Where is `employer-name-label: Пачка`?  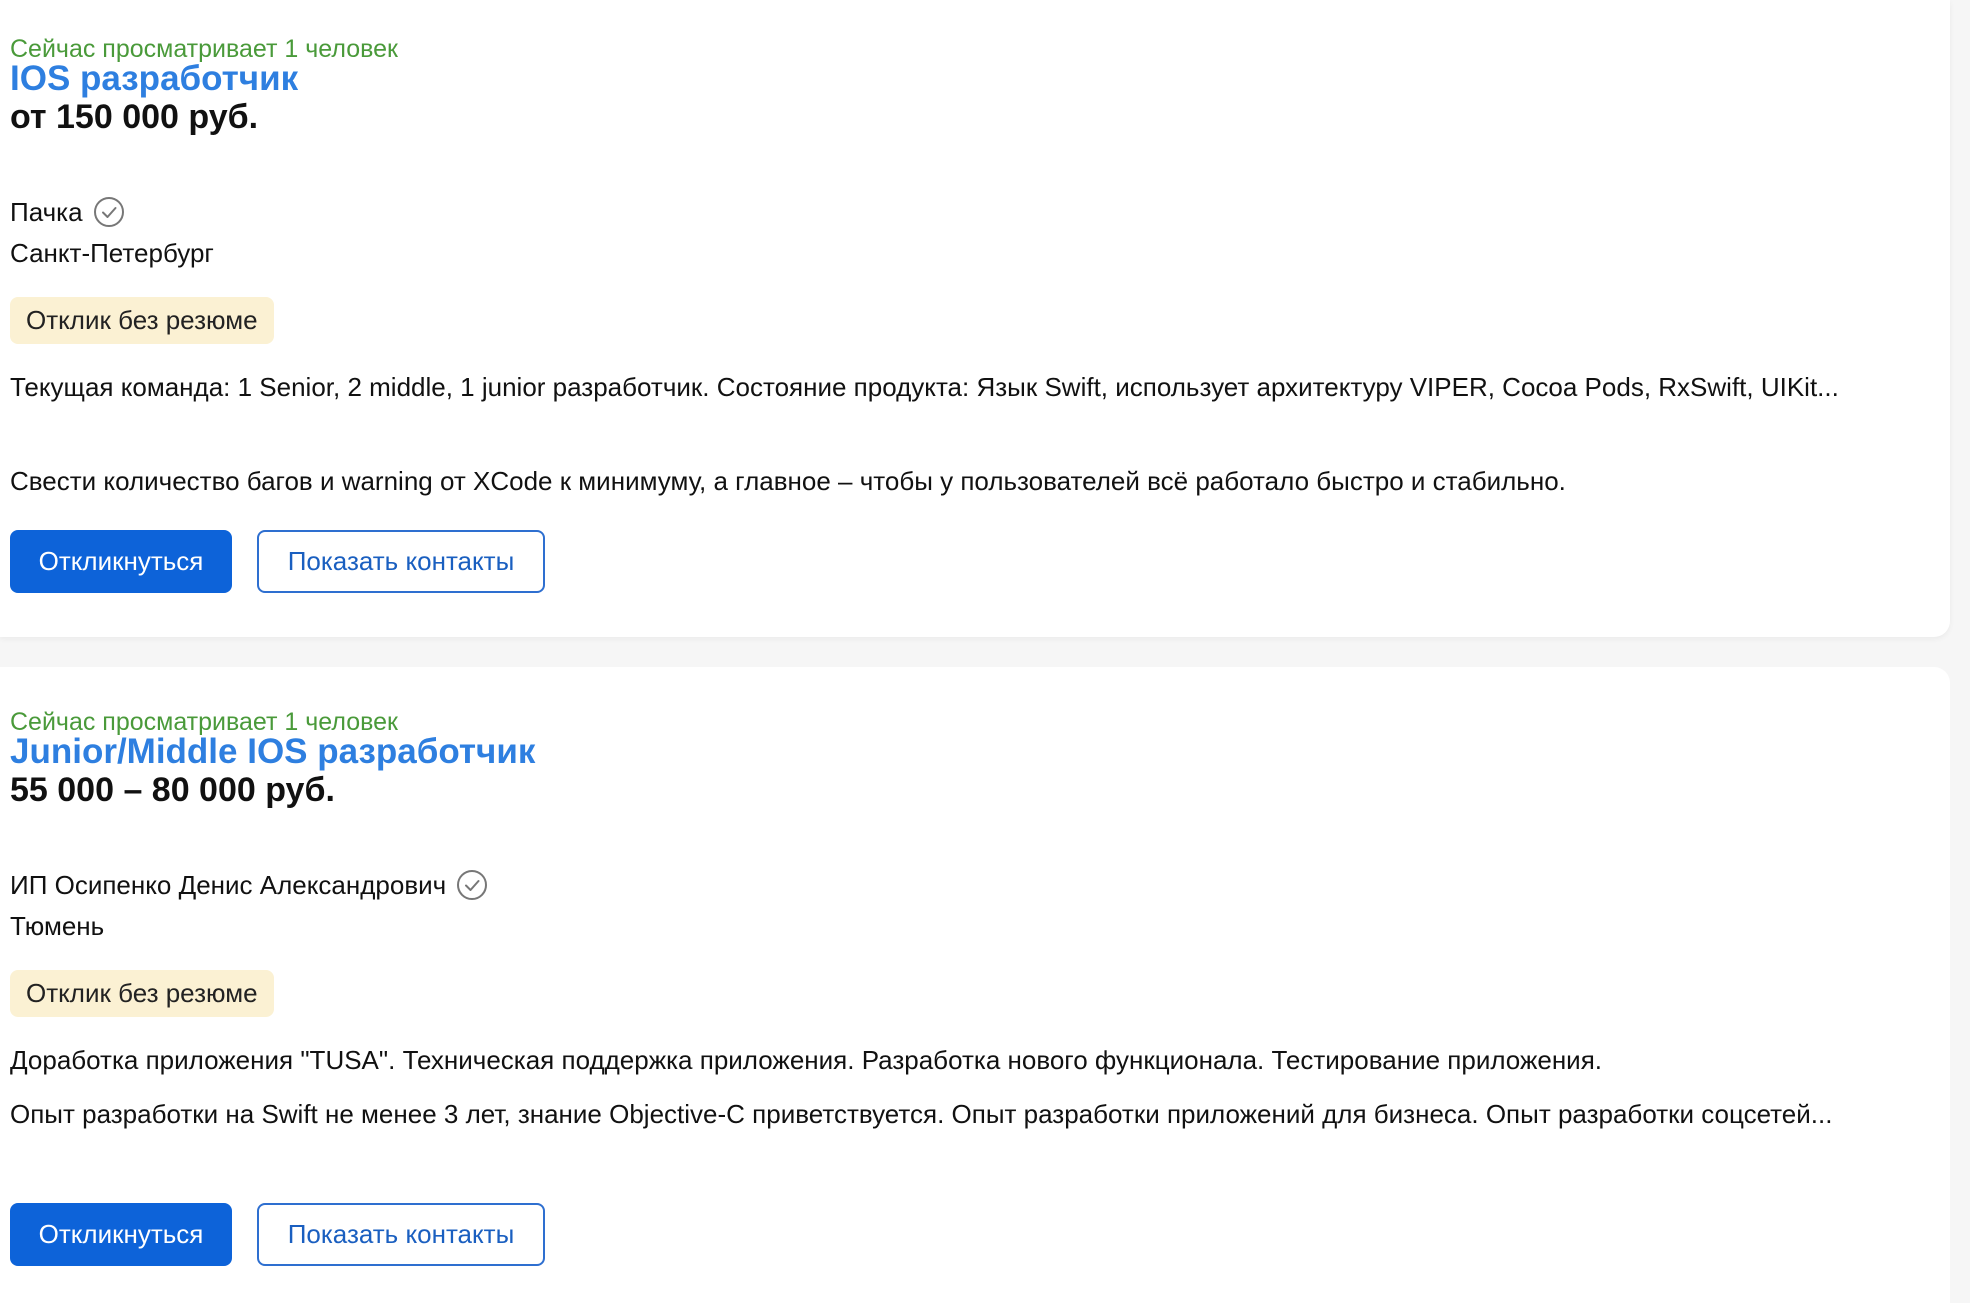 employer-name-label: Пачка is located at coordinates (46, 212).